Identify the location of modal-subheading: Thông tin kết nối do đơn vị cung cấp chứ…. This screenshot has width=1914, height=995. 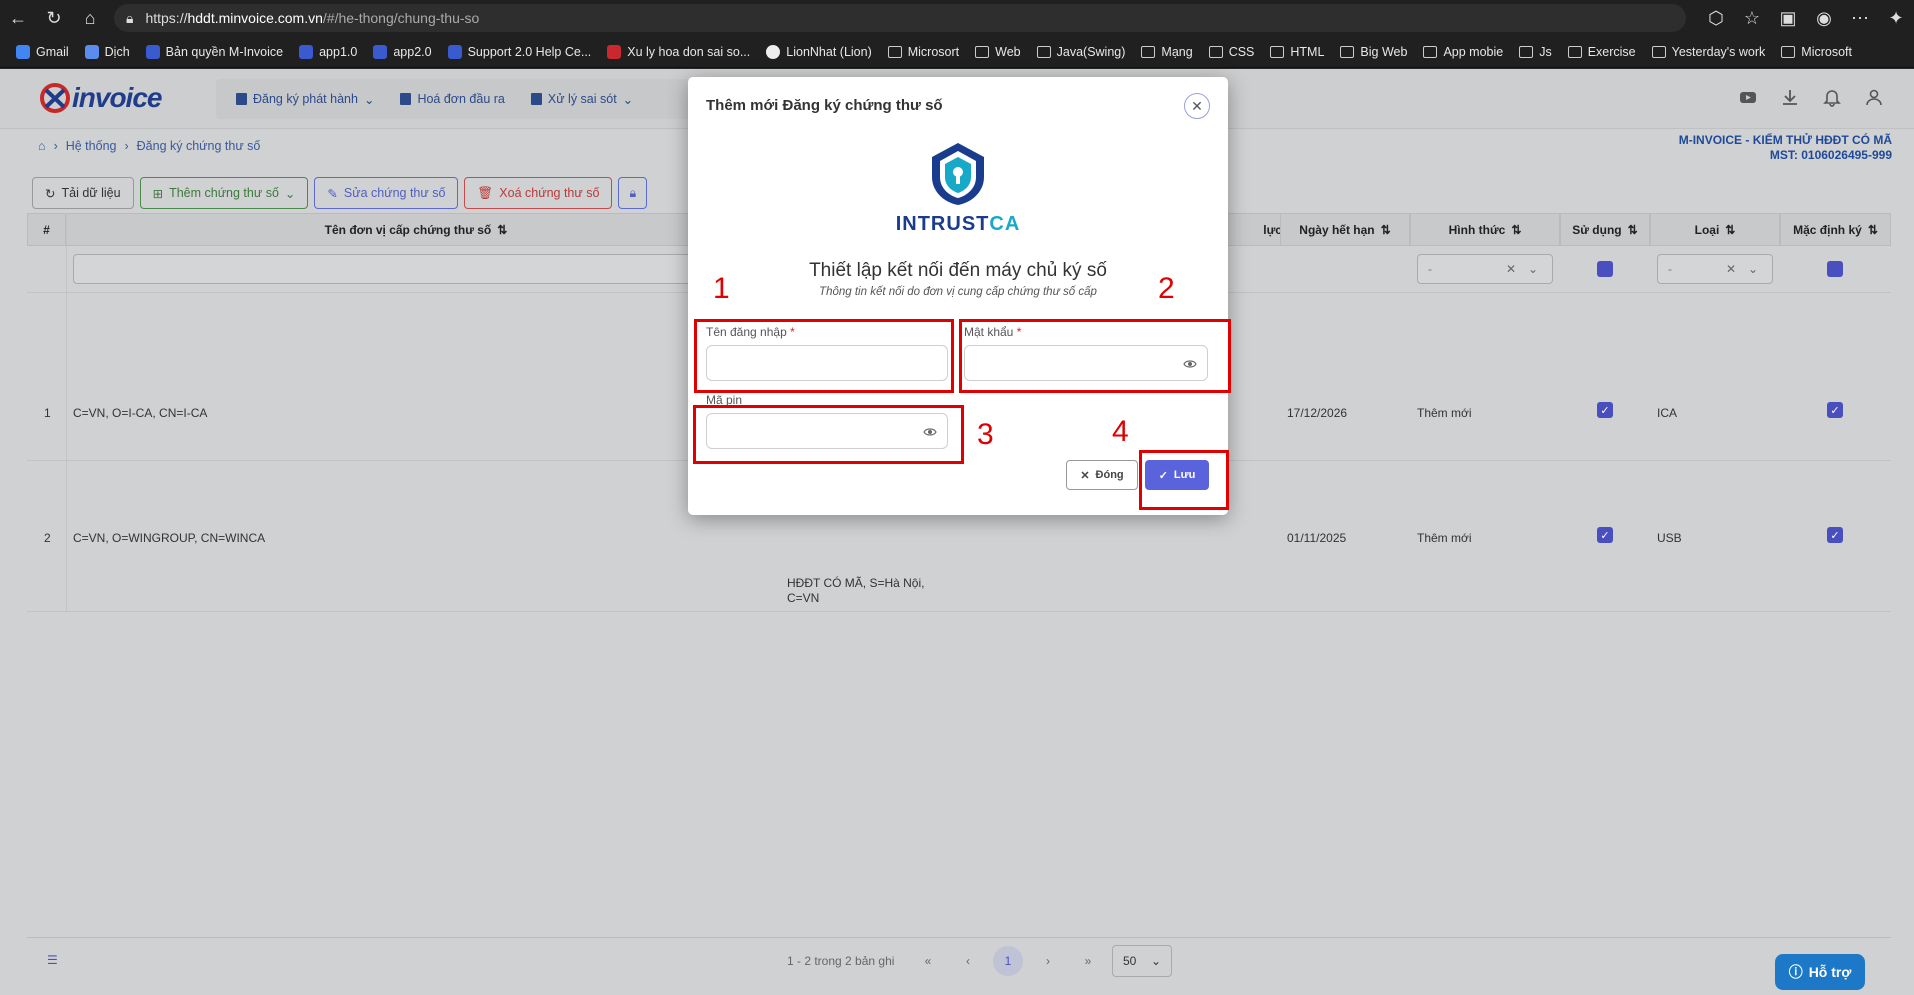
(958, 292).